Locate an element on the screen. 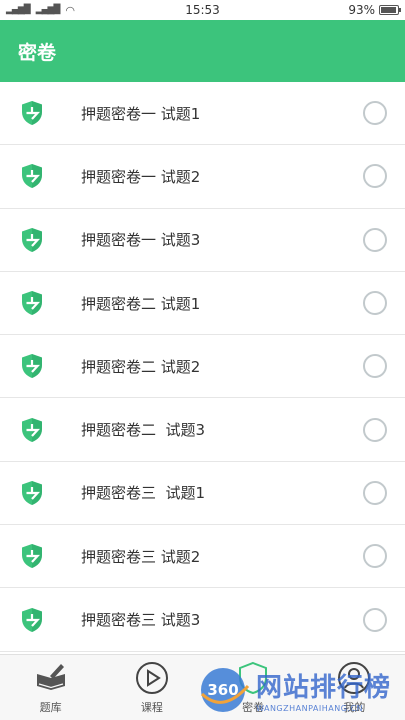  app-bar: 密卷 is located at coordinates (202, 51).